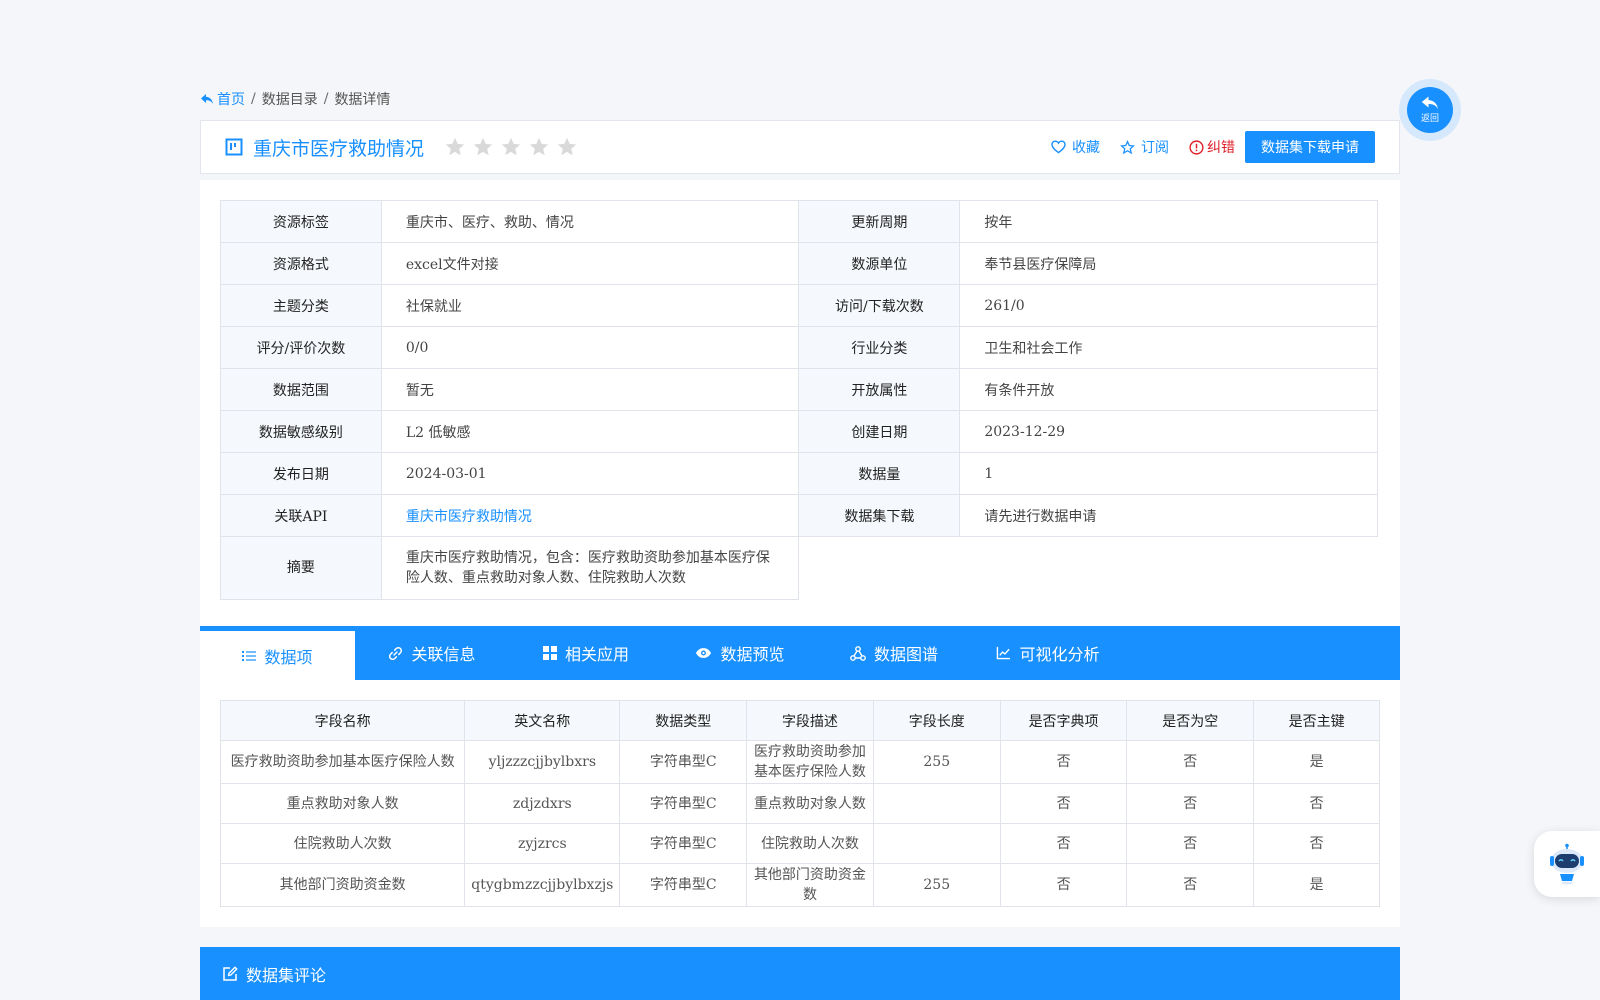  Describe the element at coordinates (301, 473) in the screenshot. I see `info-label: 发布日期` at that location.